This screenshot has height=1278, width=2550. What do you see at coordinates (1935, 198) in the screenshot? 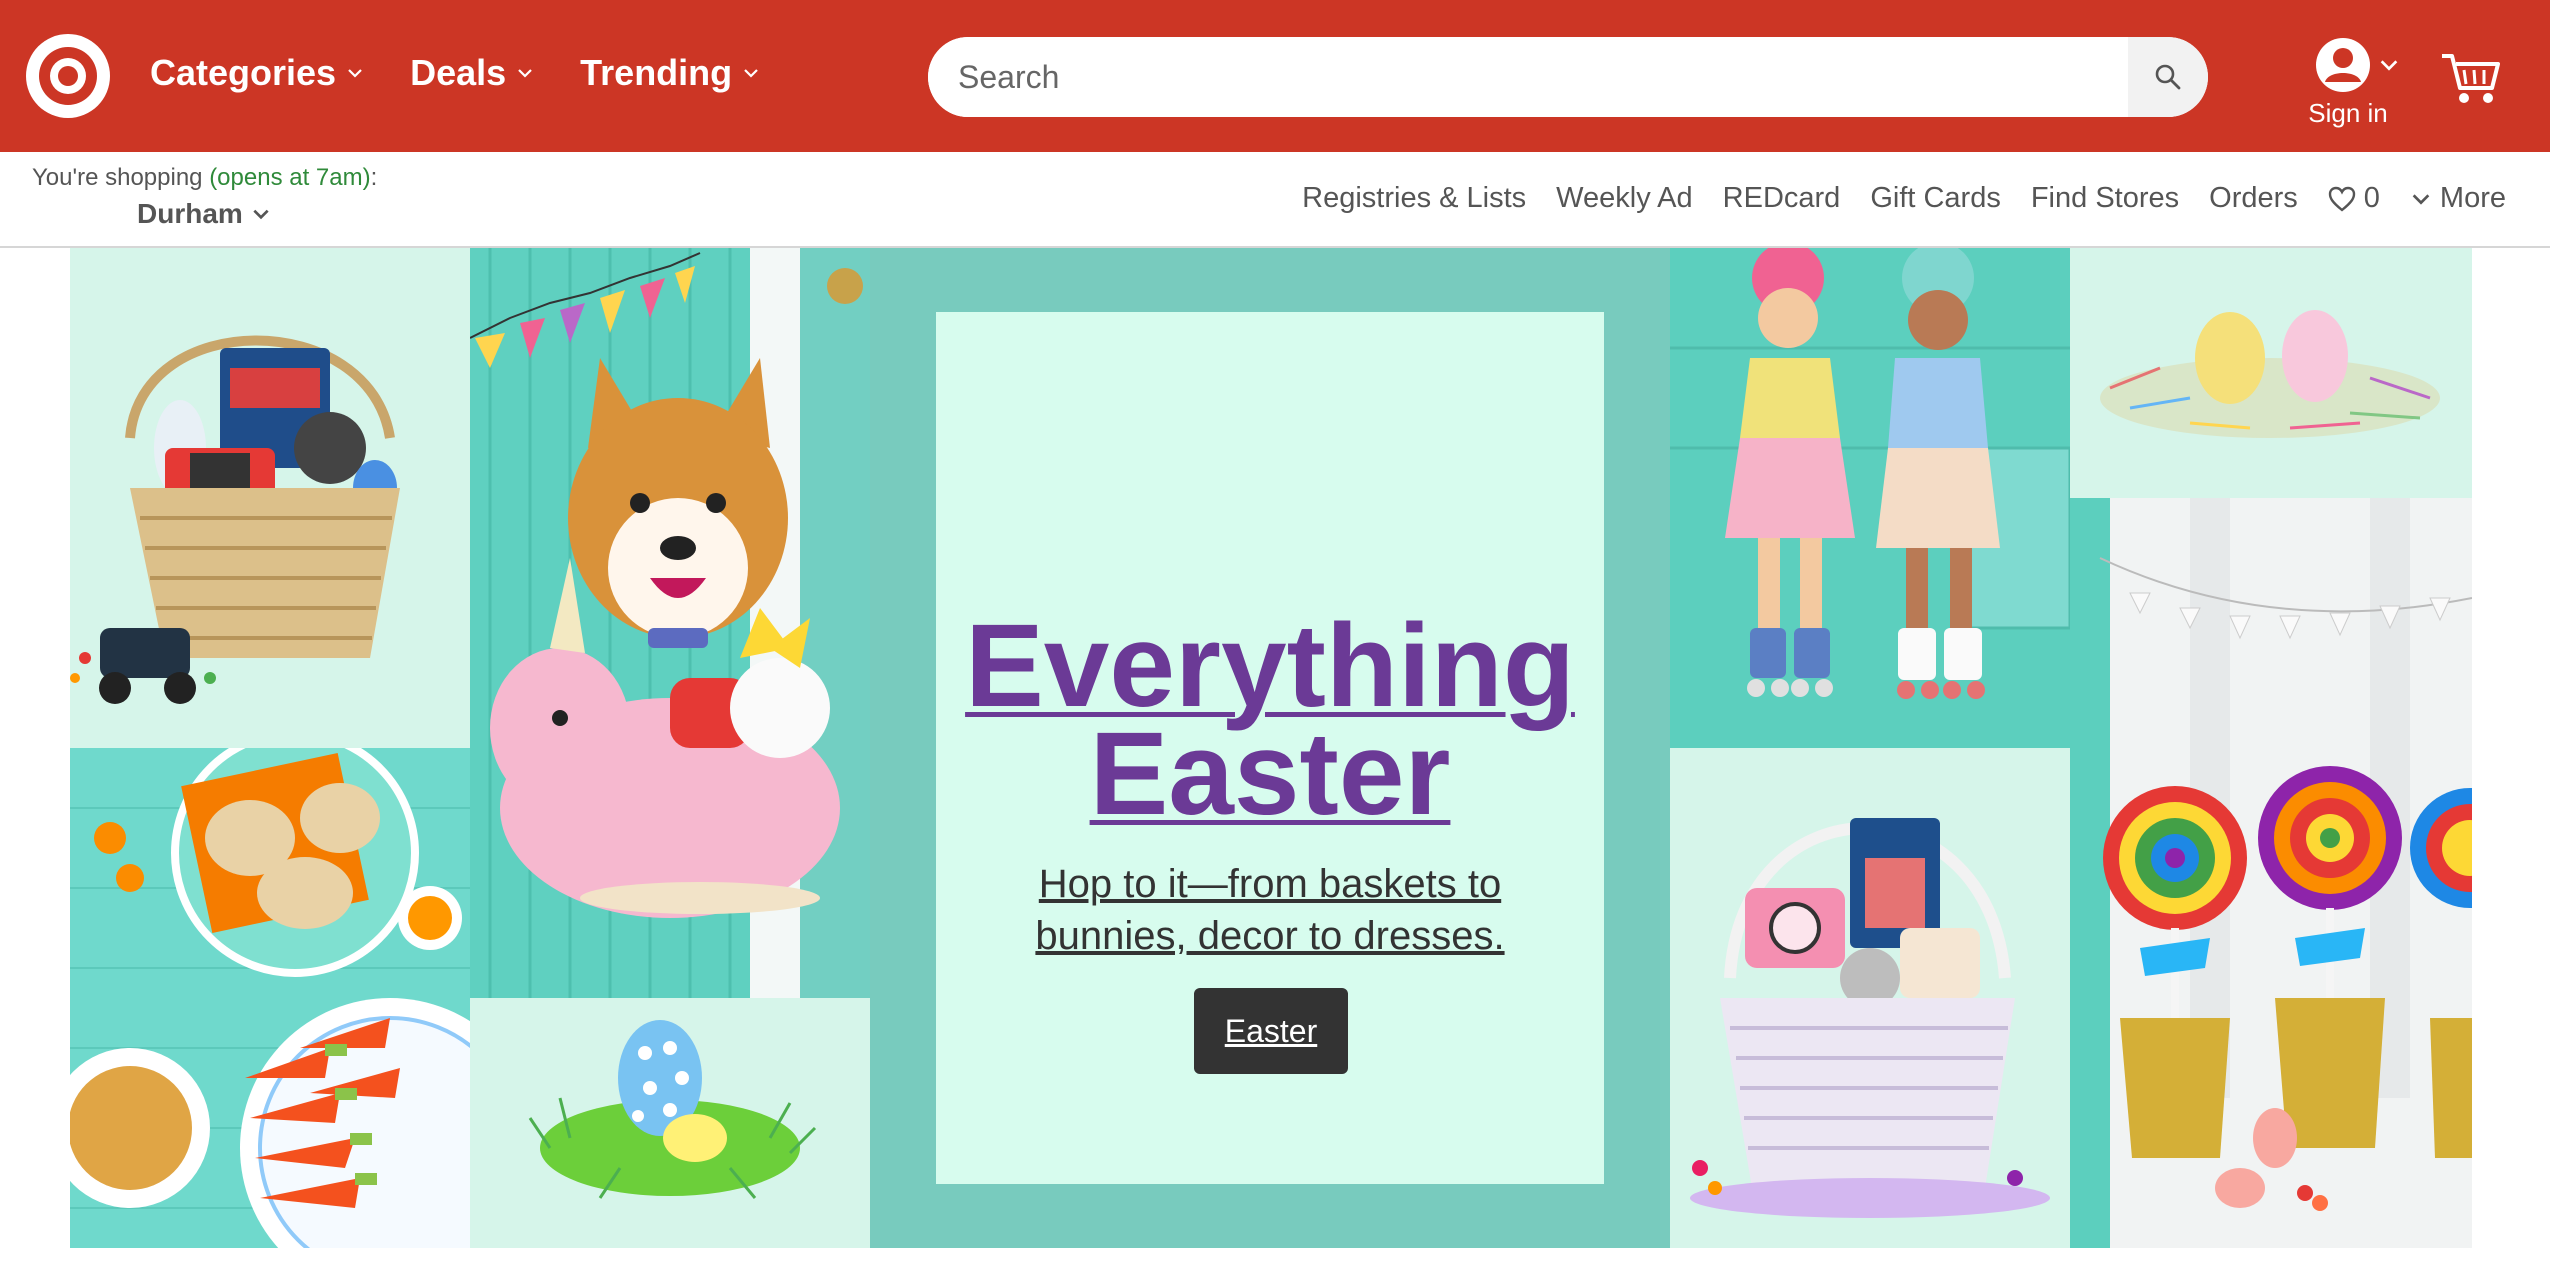
I see `link-gift-cards: Gift Cards` at bounding box center [1935, 198].